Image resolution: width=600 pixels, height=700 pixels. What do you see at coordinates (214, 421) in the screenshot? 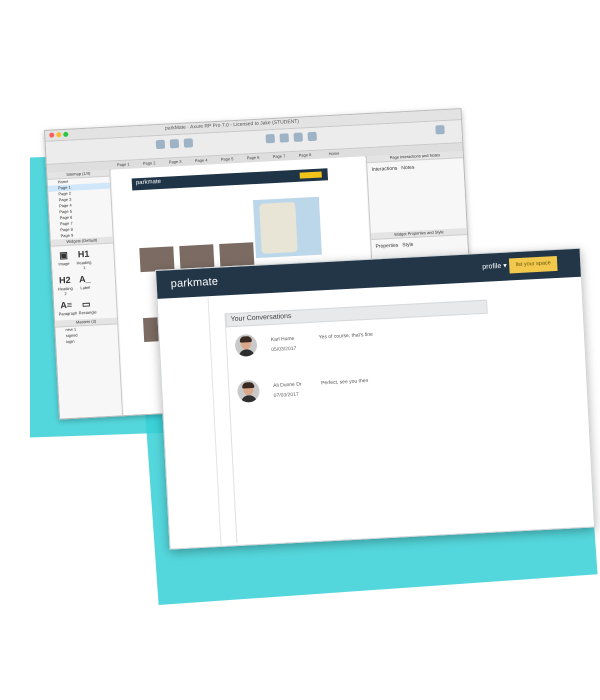
I see `sidebar-divider` at bounding box center [214, 421].